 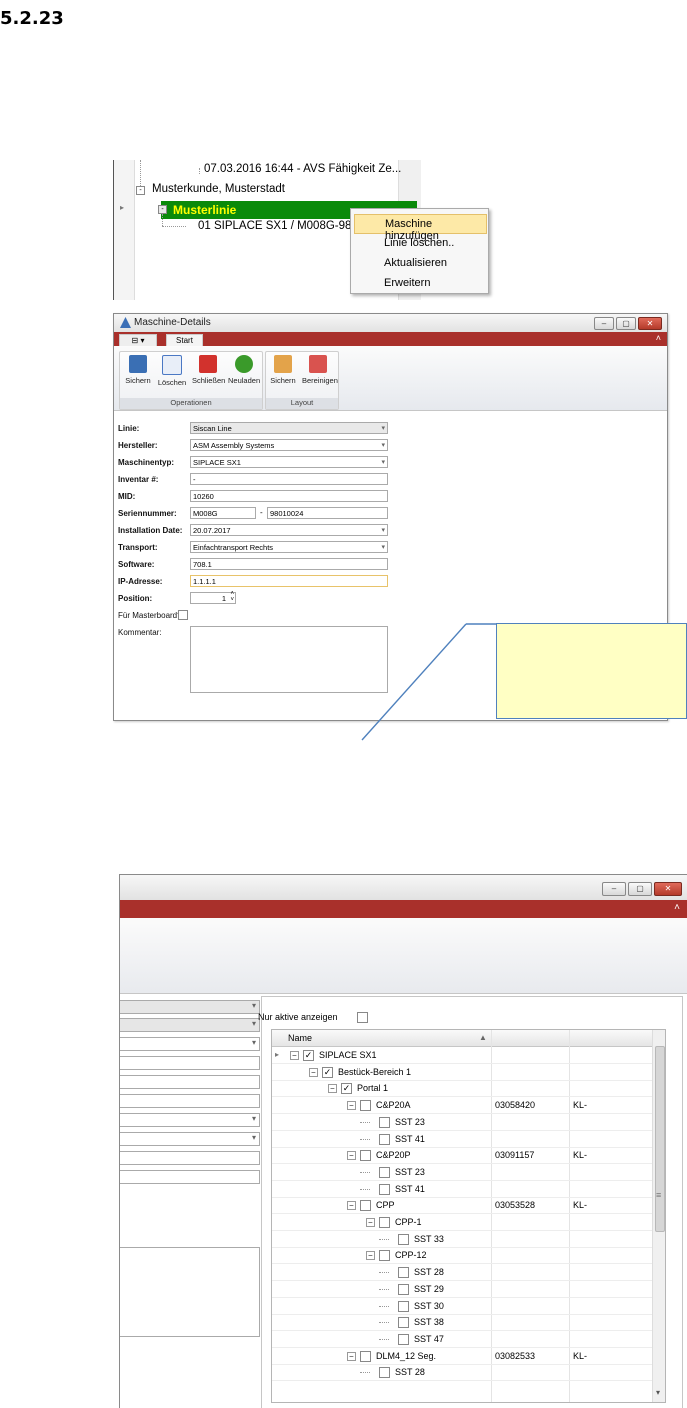 I want to click on reload-button: Neuladen, so click(x=244, y=370).